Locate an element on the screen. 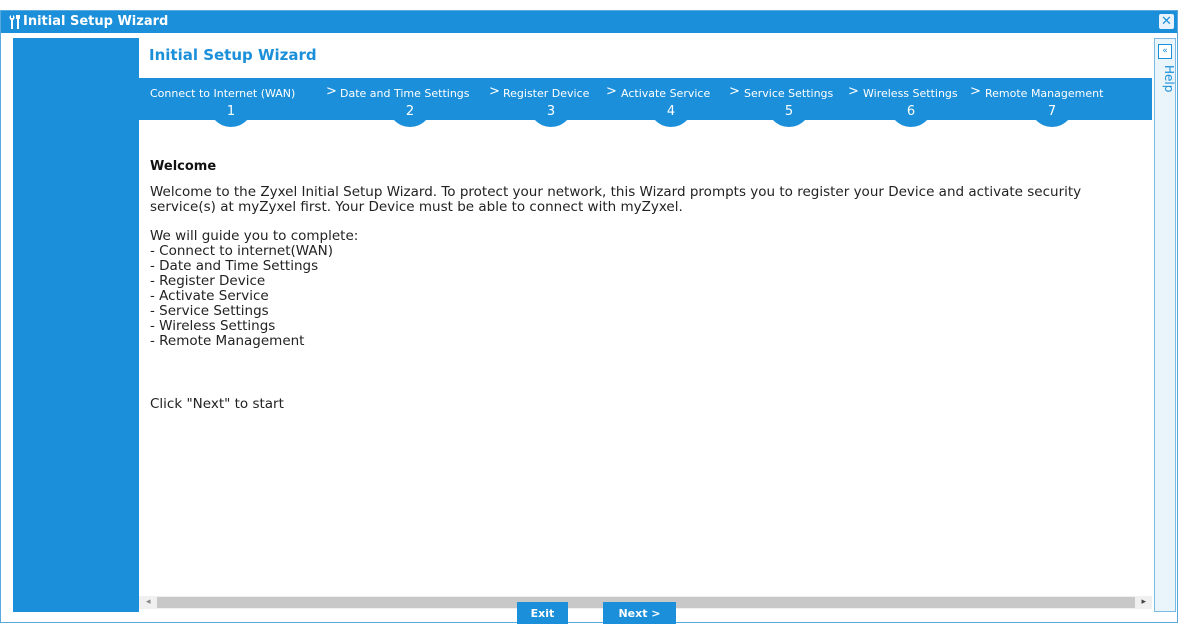  collapse-icon: « is located at coordinates (1165, 51).